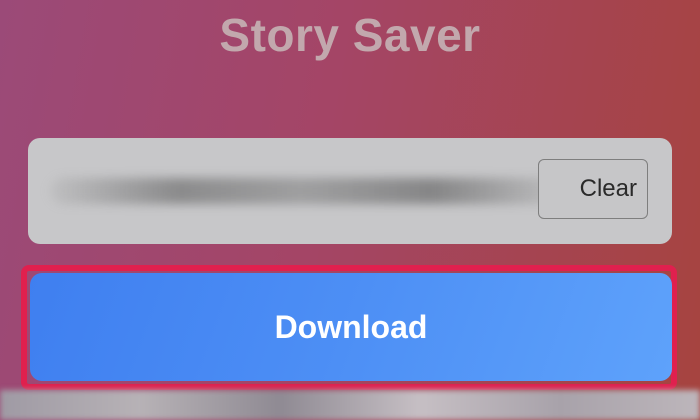  What do you see at coordinates (350, 35) in the screenshot?
I see `app-title: Story Saver` at bounding box center [350, 35].